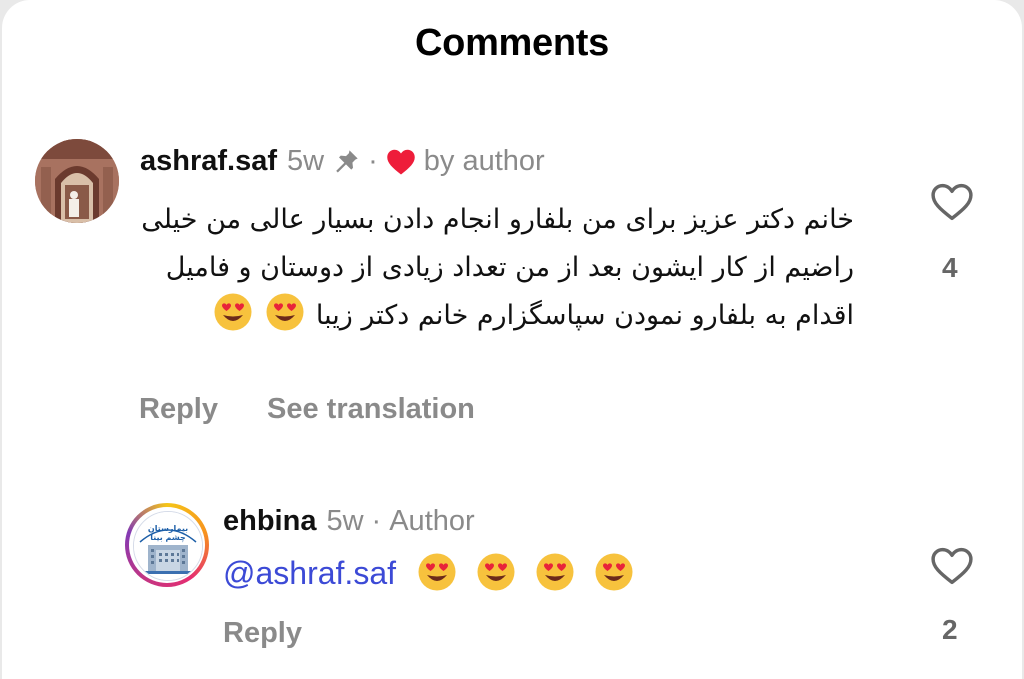 Image resolution: width=1024 pixels, height=679 pixels. Describe the element at coordinates (401, 162) in the screenshot. I see `heart-filled-icon` at that location.